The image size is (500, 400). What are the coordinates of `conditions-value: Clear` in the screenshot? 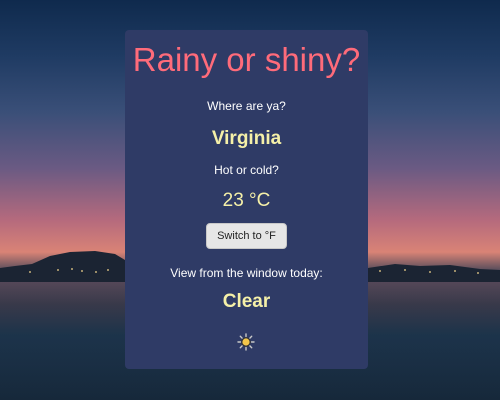 It's located at (246, 301).